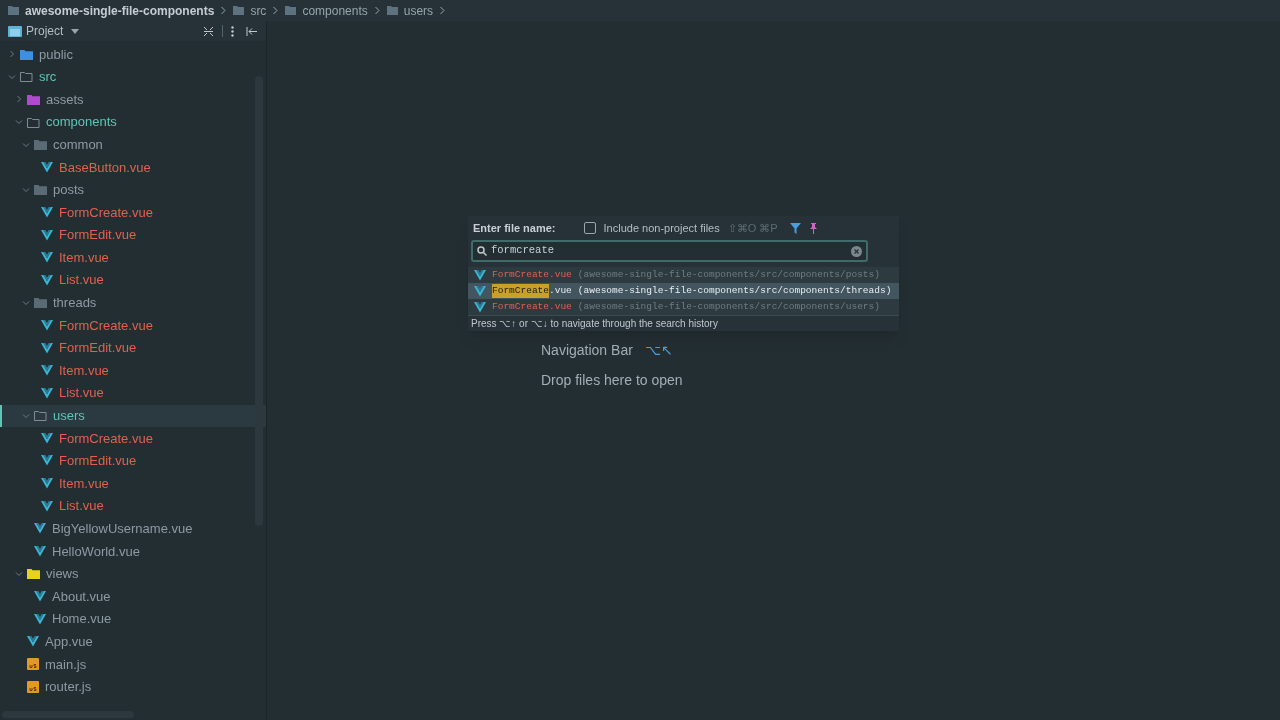  What do you see at coordinates (133, 190) in the screenshot?
I see `tree-item: posts` at bounding box center [133, 190].